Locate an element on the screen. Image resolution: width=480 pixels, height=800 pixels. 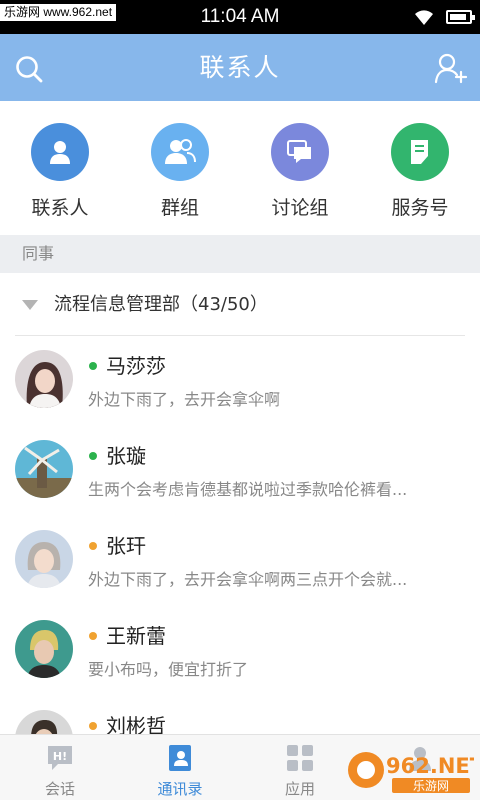
tab-contacts: 通讯录 is located at coordinates (180, 767).